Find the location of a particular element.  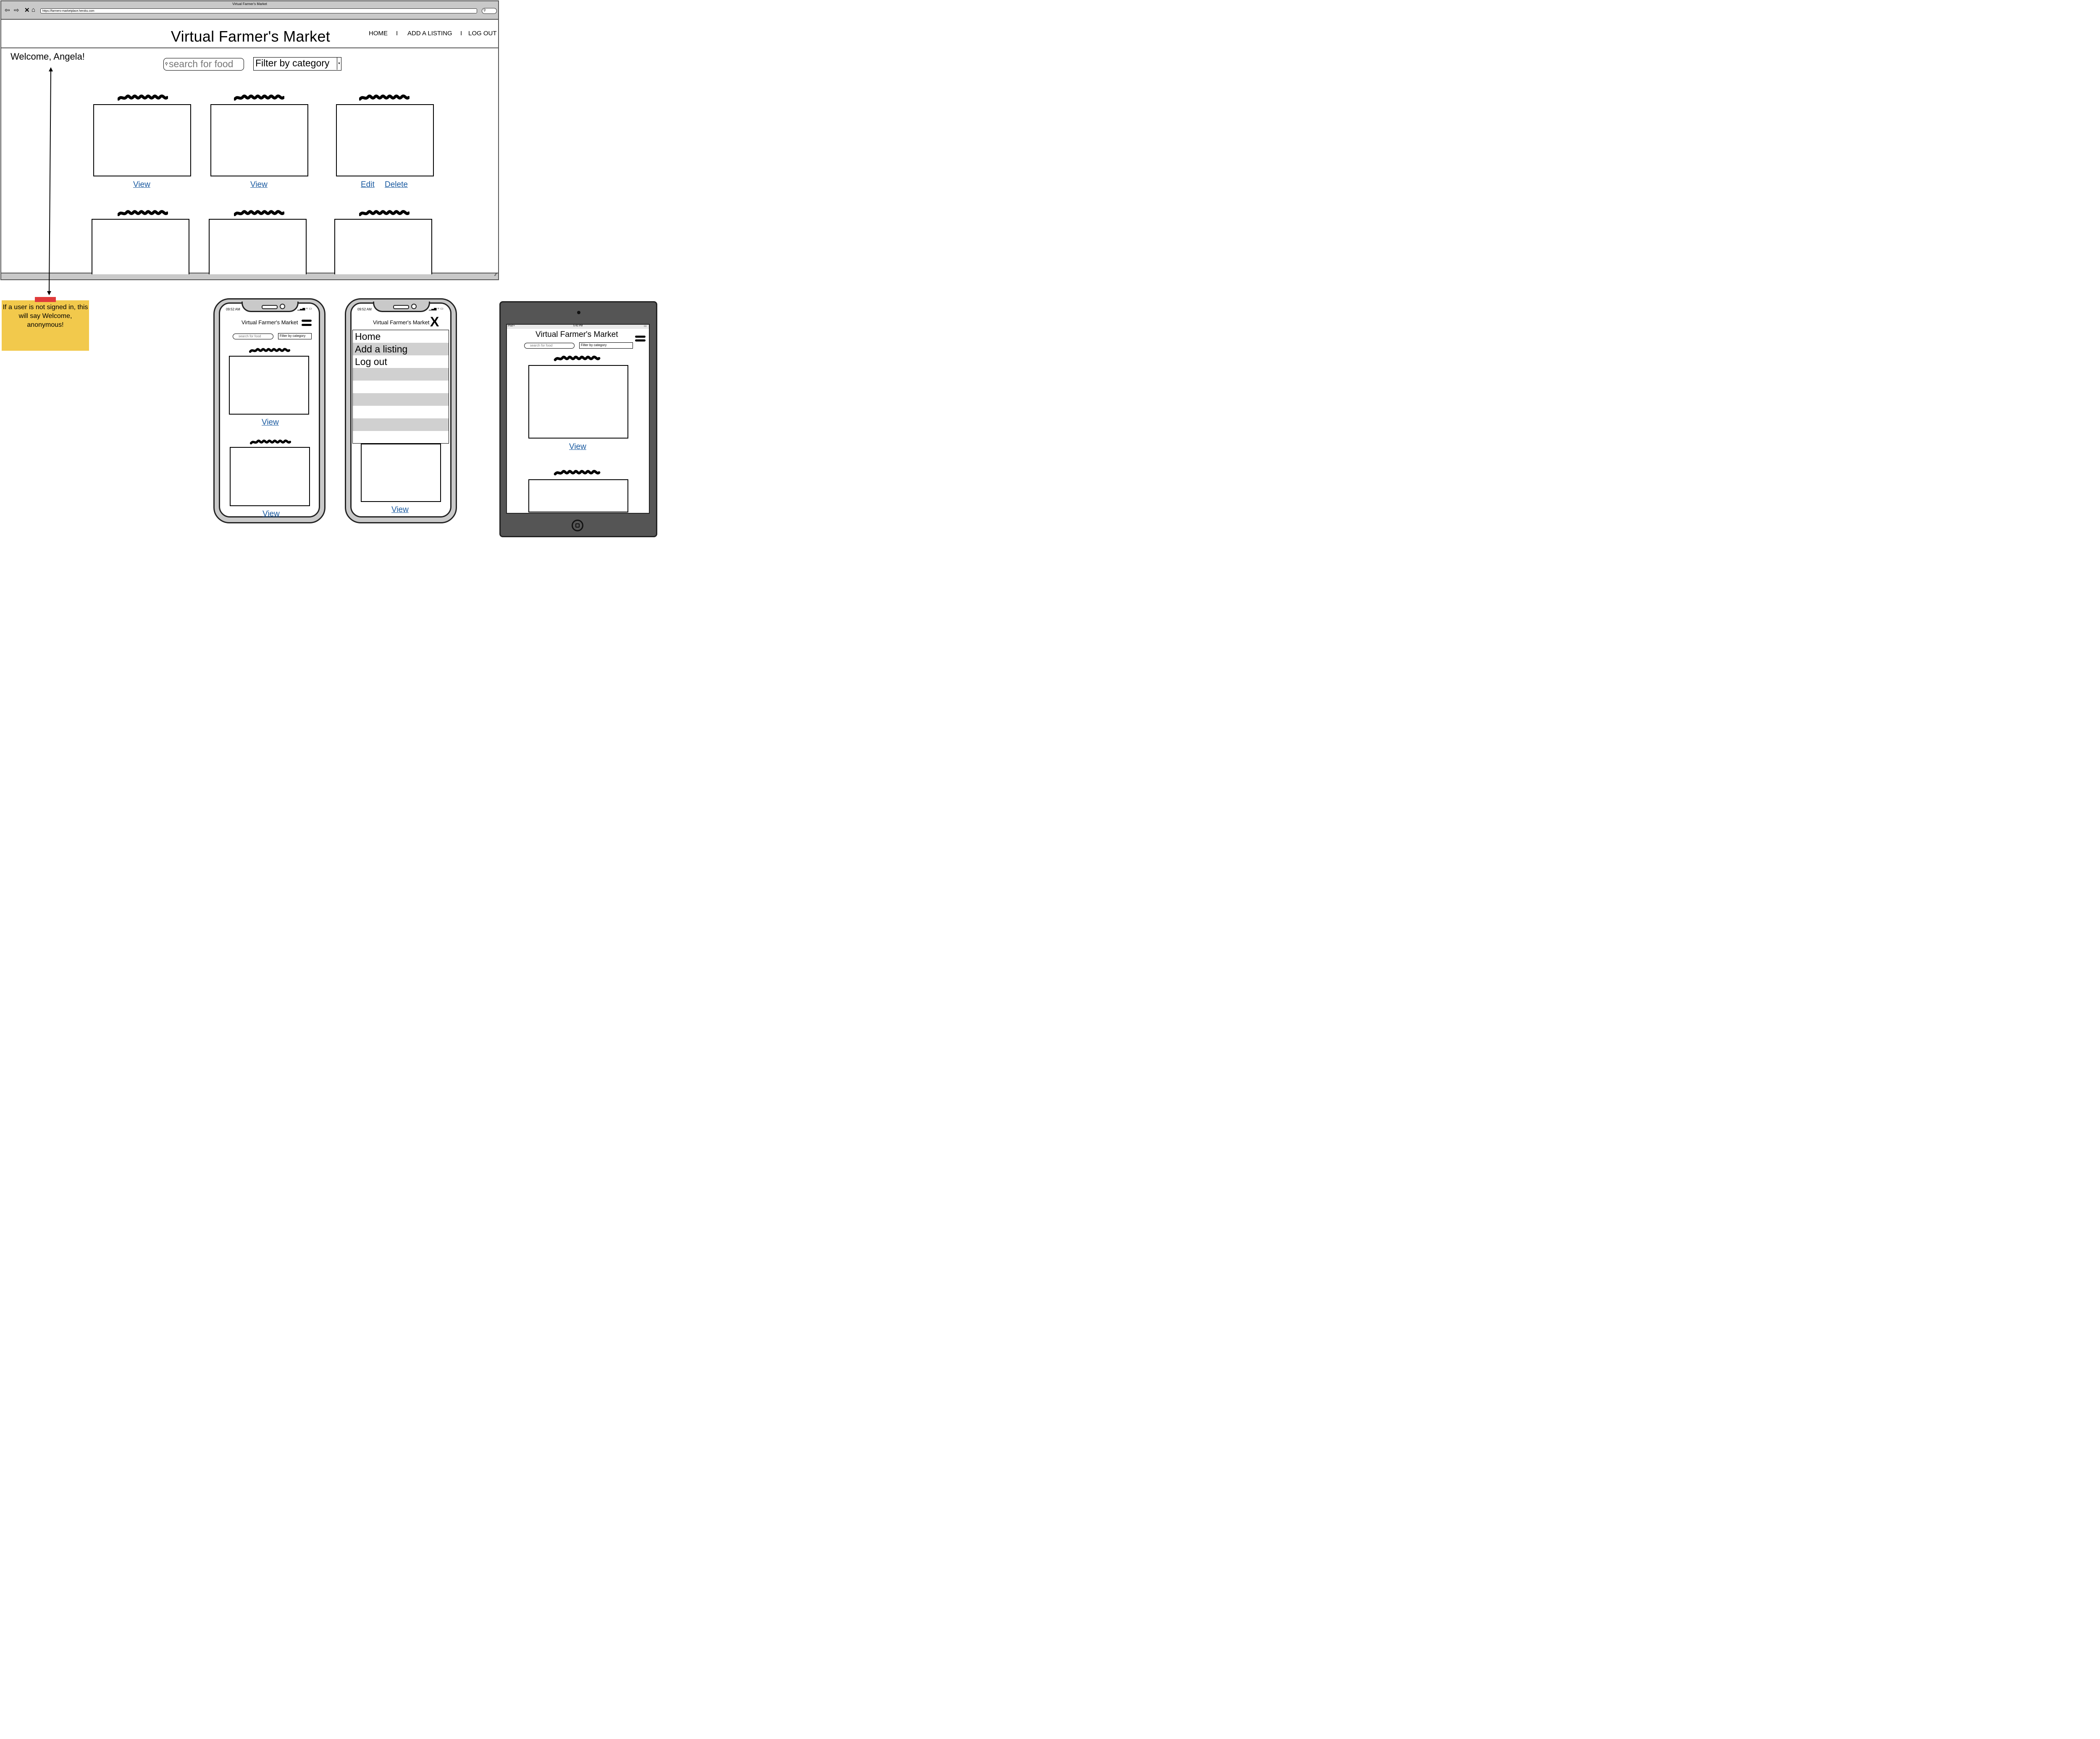

wifi-icon: ≈ is located at coordinates (514, 325).